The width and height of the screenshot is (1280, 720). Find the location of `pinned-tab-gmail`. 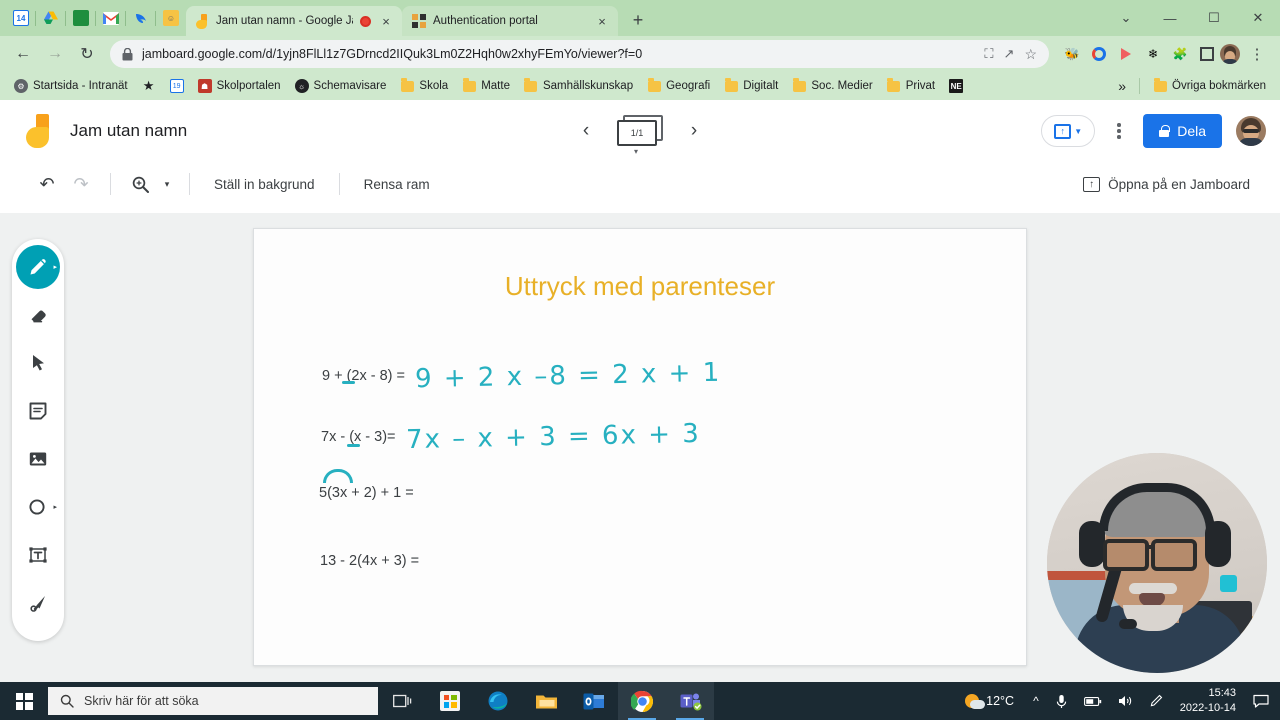

pinned-tab-gmail is located at coordinates (111, 18).